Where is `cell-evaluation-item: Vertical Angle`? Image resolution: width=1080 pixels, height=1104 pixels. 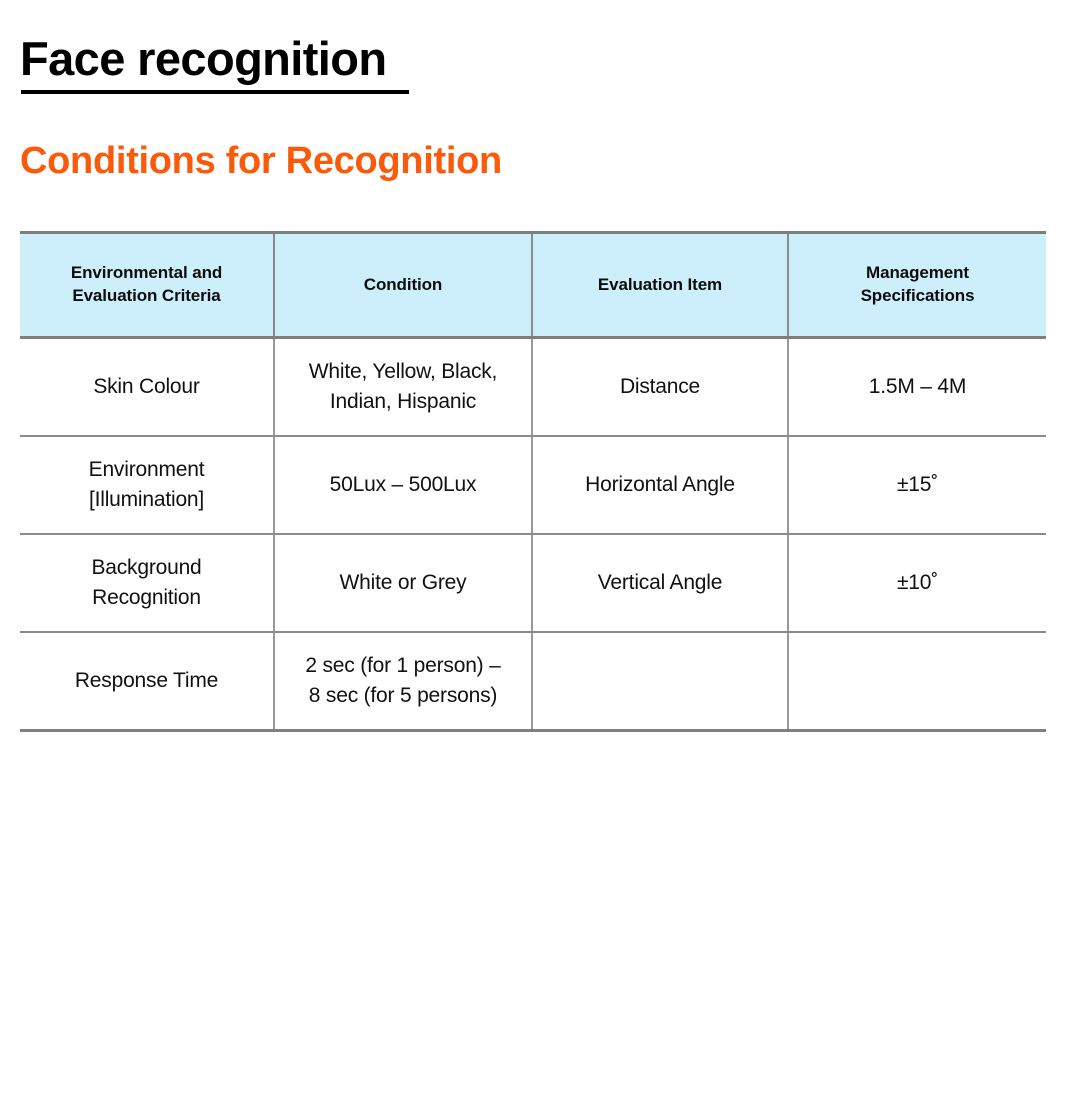
cell-evaluation-item: Vertical Angle is located at coordinates (659, 583).